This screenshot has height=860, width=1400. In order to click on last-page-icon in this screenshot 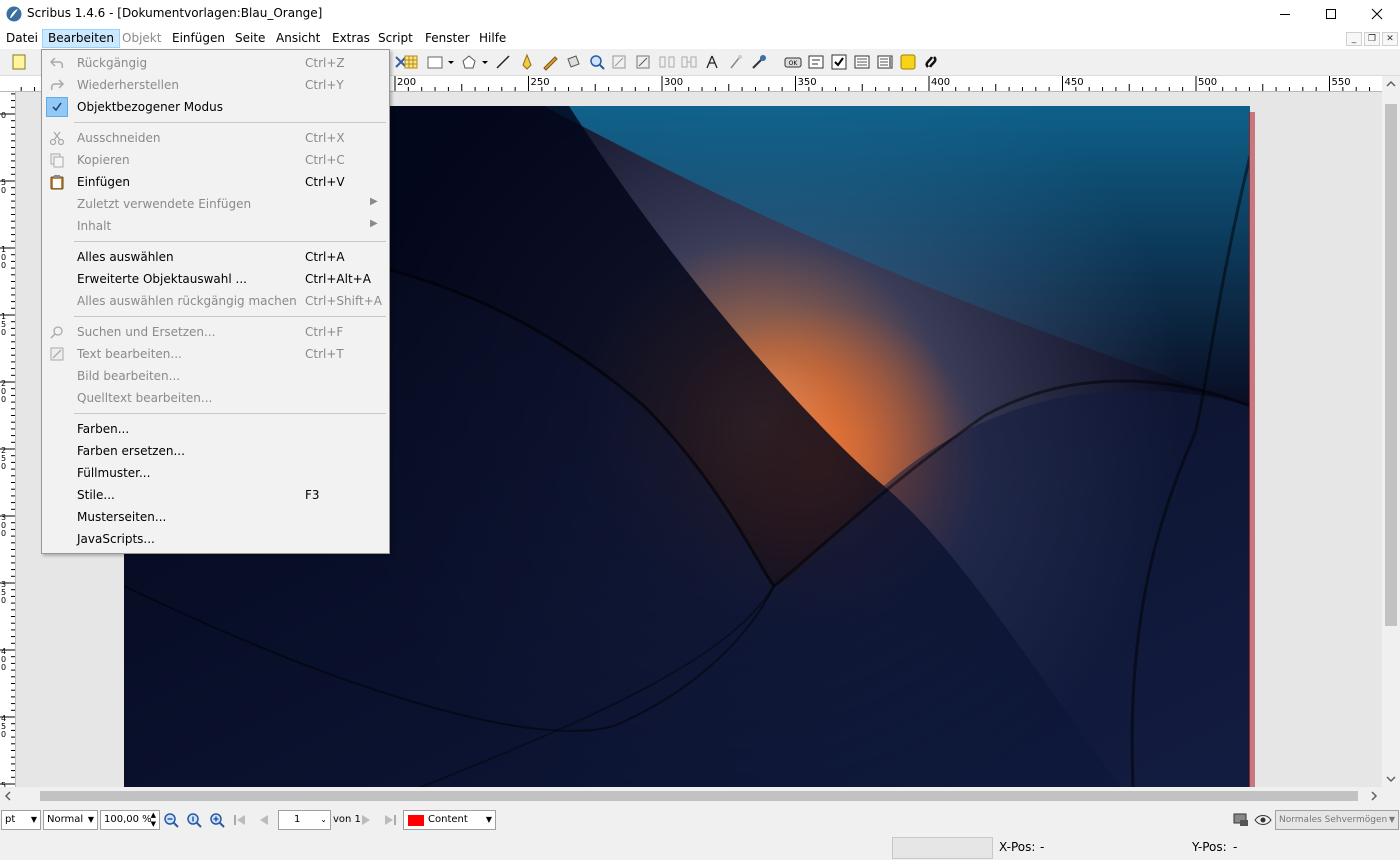, I will do `click(390, 820)`.